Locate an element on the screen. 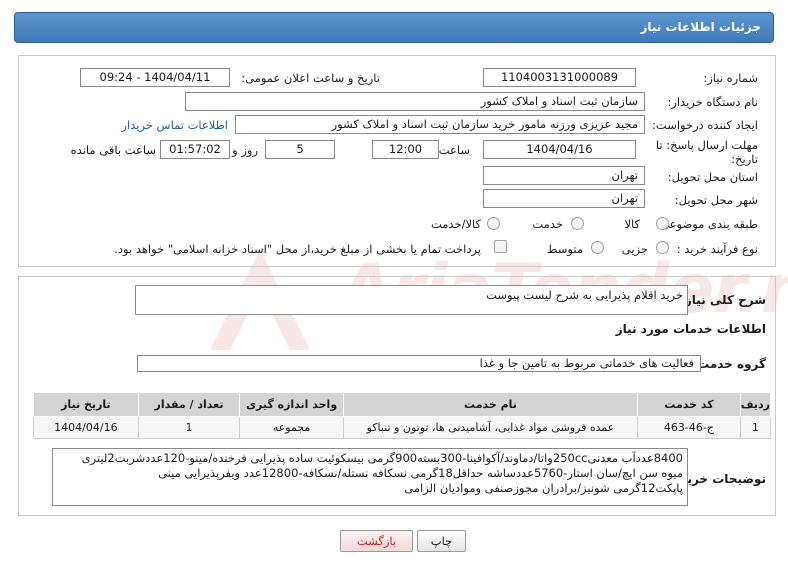 The height and width of the screenshot is (566, 788). category-radio-goods is located at coordinates (662, 223).